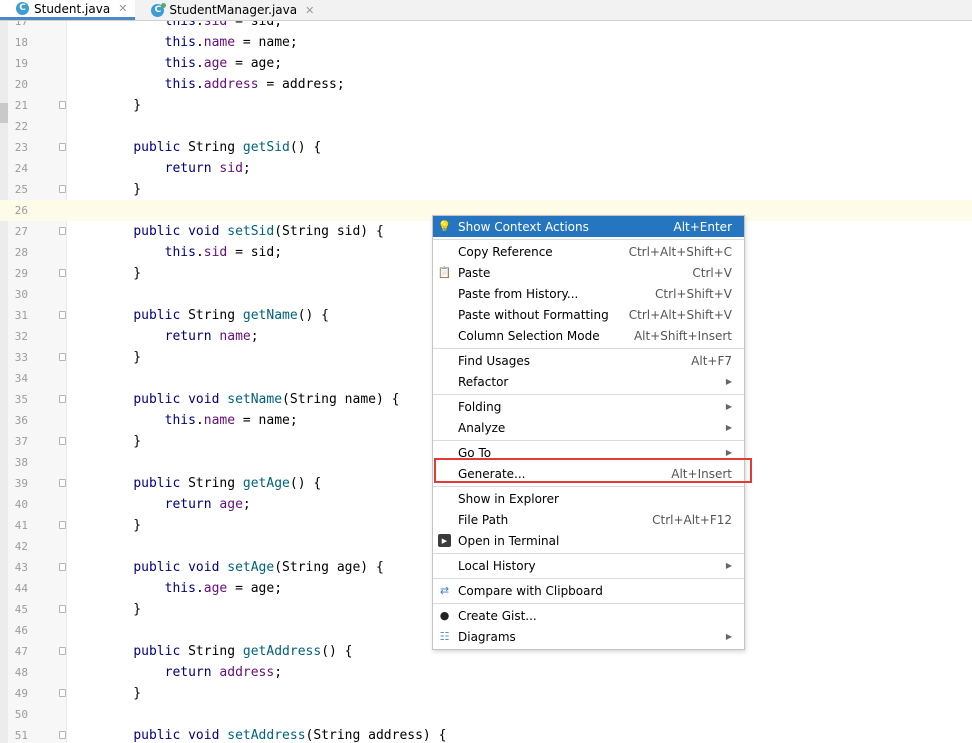 The width and height of the screenshot is (972, 743). I want to click on code-line: 17 this.sid = sid;, so click(486, 26).